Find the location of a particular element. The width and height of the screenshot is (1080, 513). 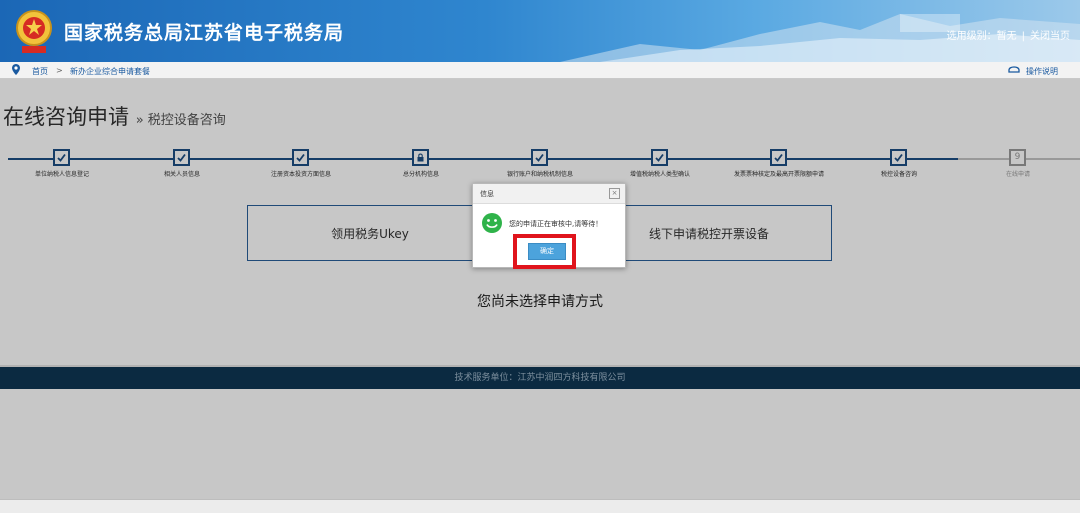

operation-help-link: 操作说明 is located at coordinates (1042, 71).